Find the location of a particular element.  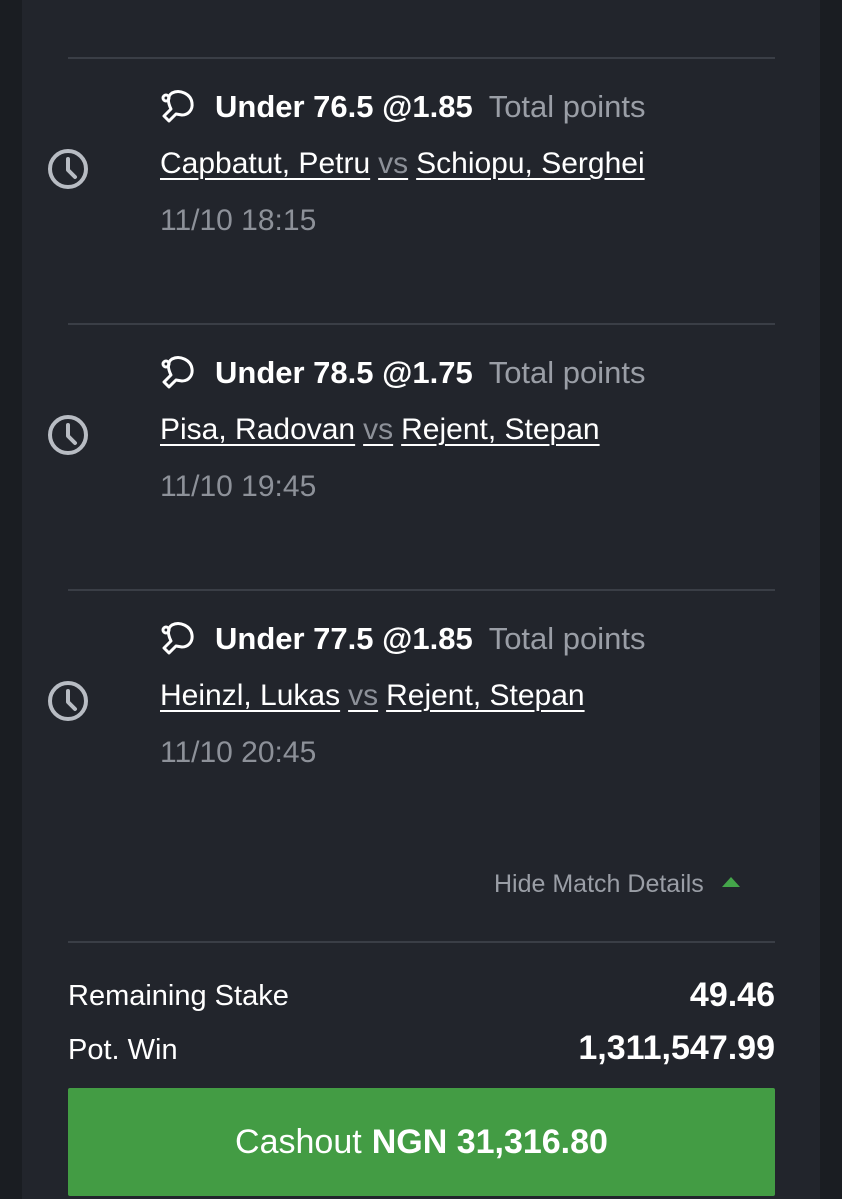

market-line: Under 77.5 @1.85 Total points is located at coordinates (430, 639).